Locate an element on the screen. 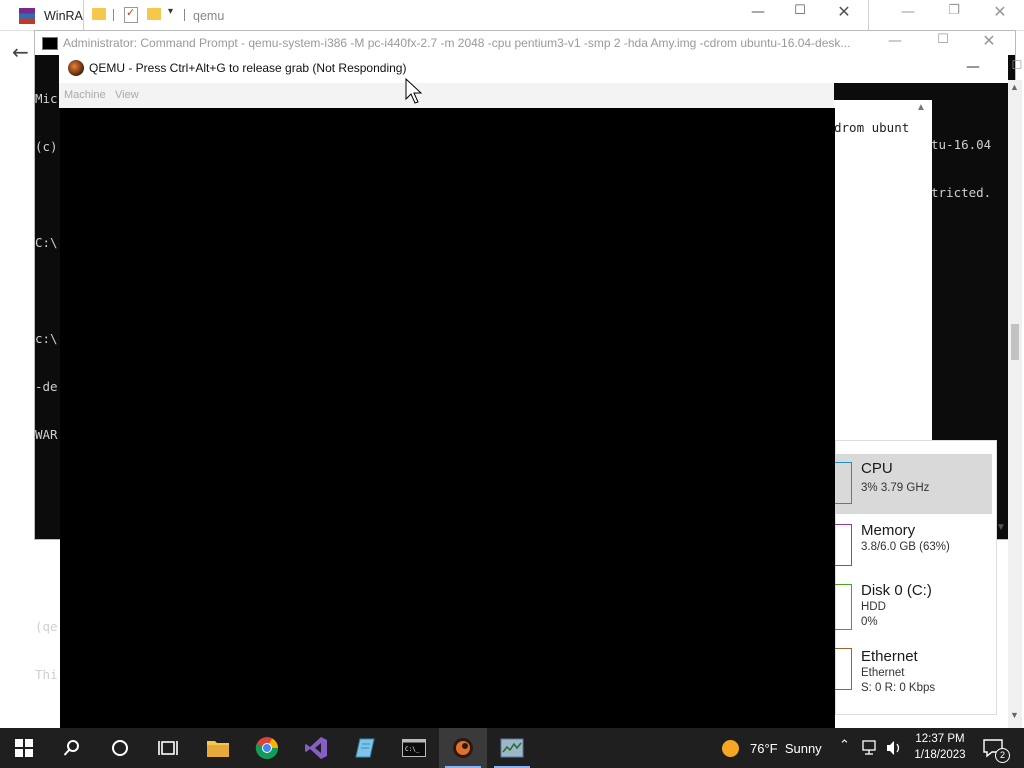  command-prompt-icon: C:\_ is located at coordinates (414, 748).